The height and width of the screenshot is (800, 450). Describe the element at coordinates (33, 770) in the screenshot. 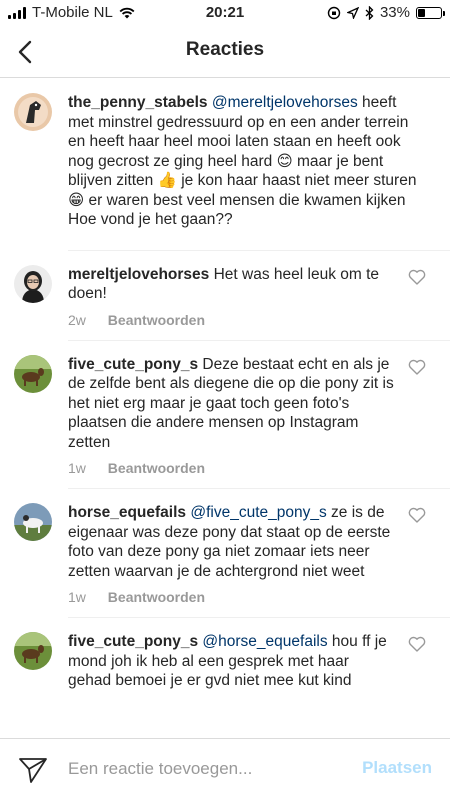

I see `direct-send-icon` at that location.